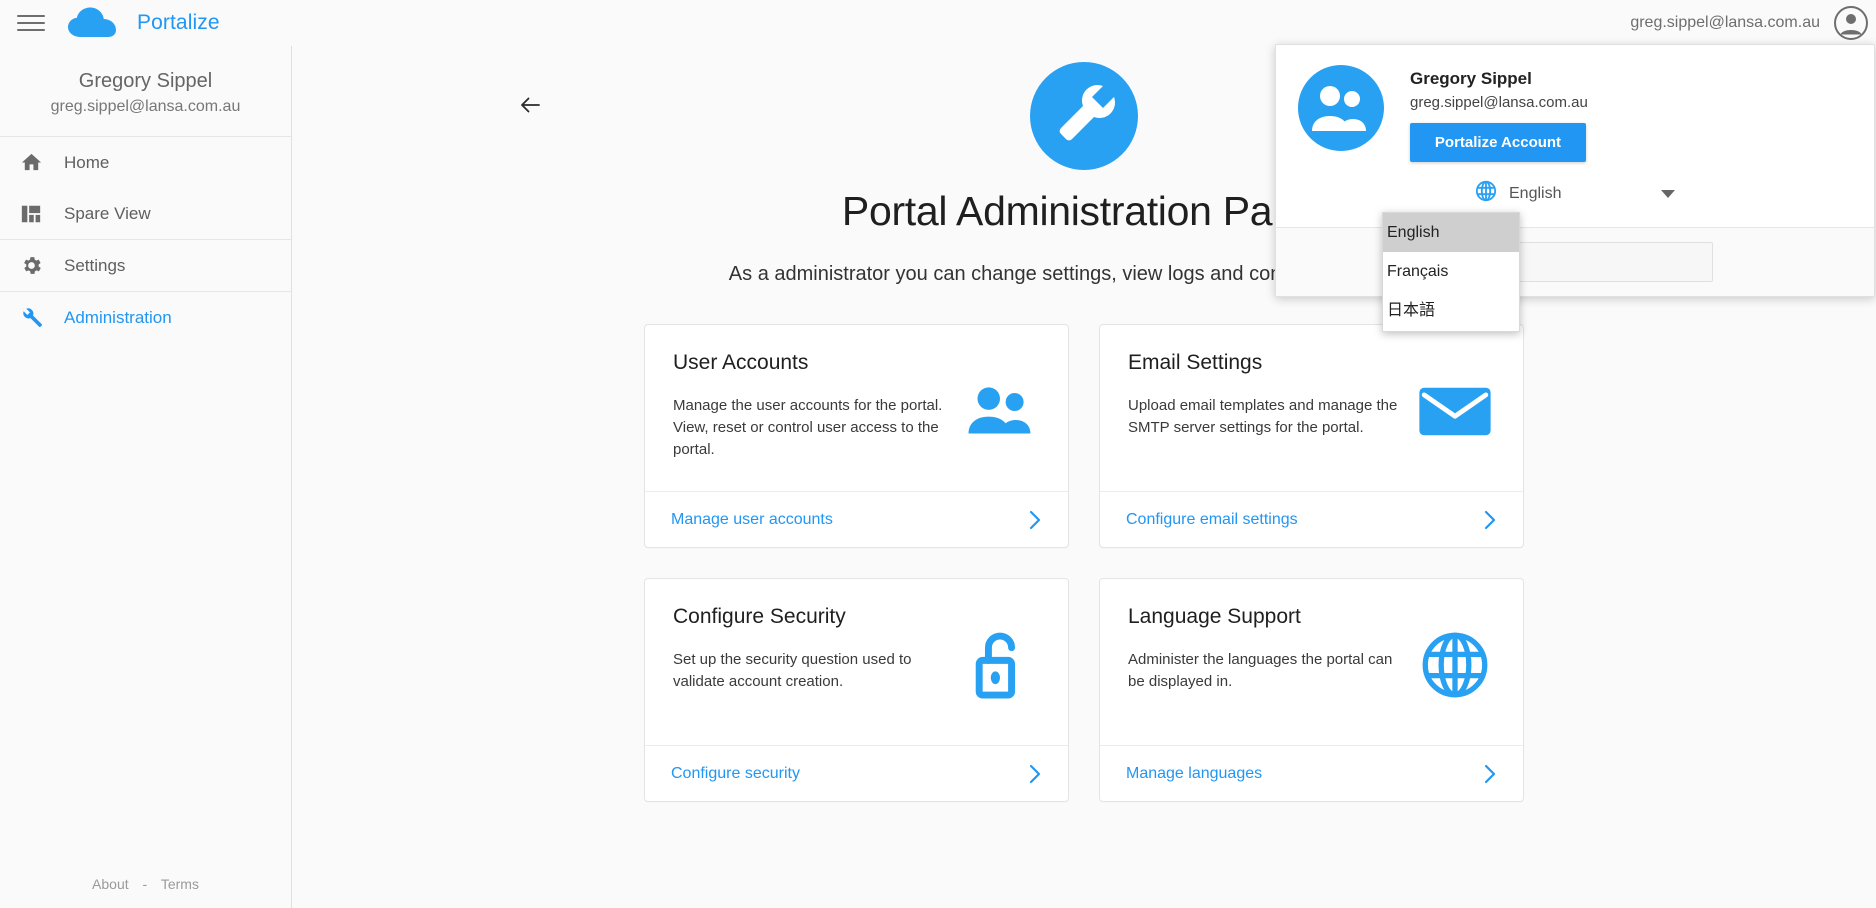 The width and height of the screenshot is (1876, 908). Describe the element at coordinates (180, 884) in the screenshot. I see `terms-link: Terms` at that location.